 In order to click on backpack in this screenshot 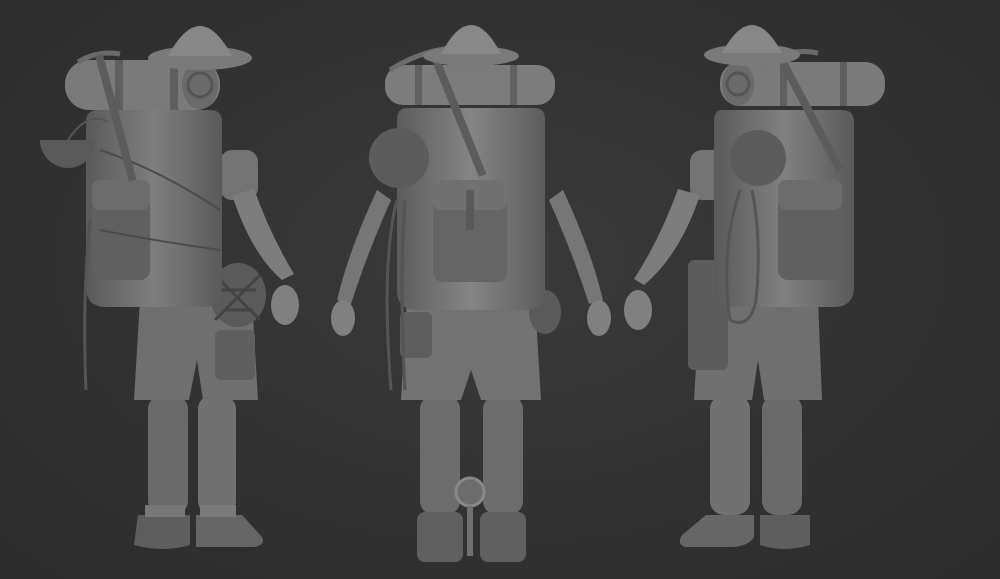, I will do `click(154, 208)`.